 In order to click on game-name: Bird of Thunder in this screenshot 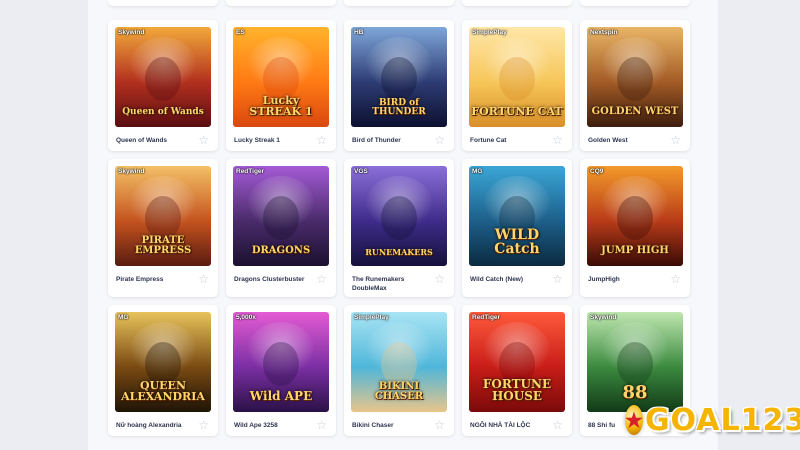, I will do `click(392, 140)`.